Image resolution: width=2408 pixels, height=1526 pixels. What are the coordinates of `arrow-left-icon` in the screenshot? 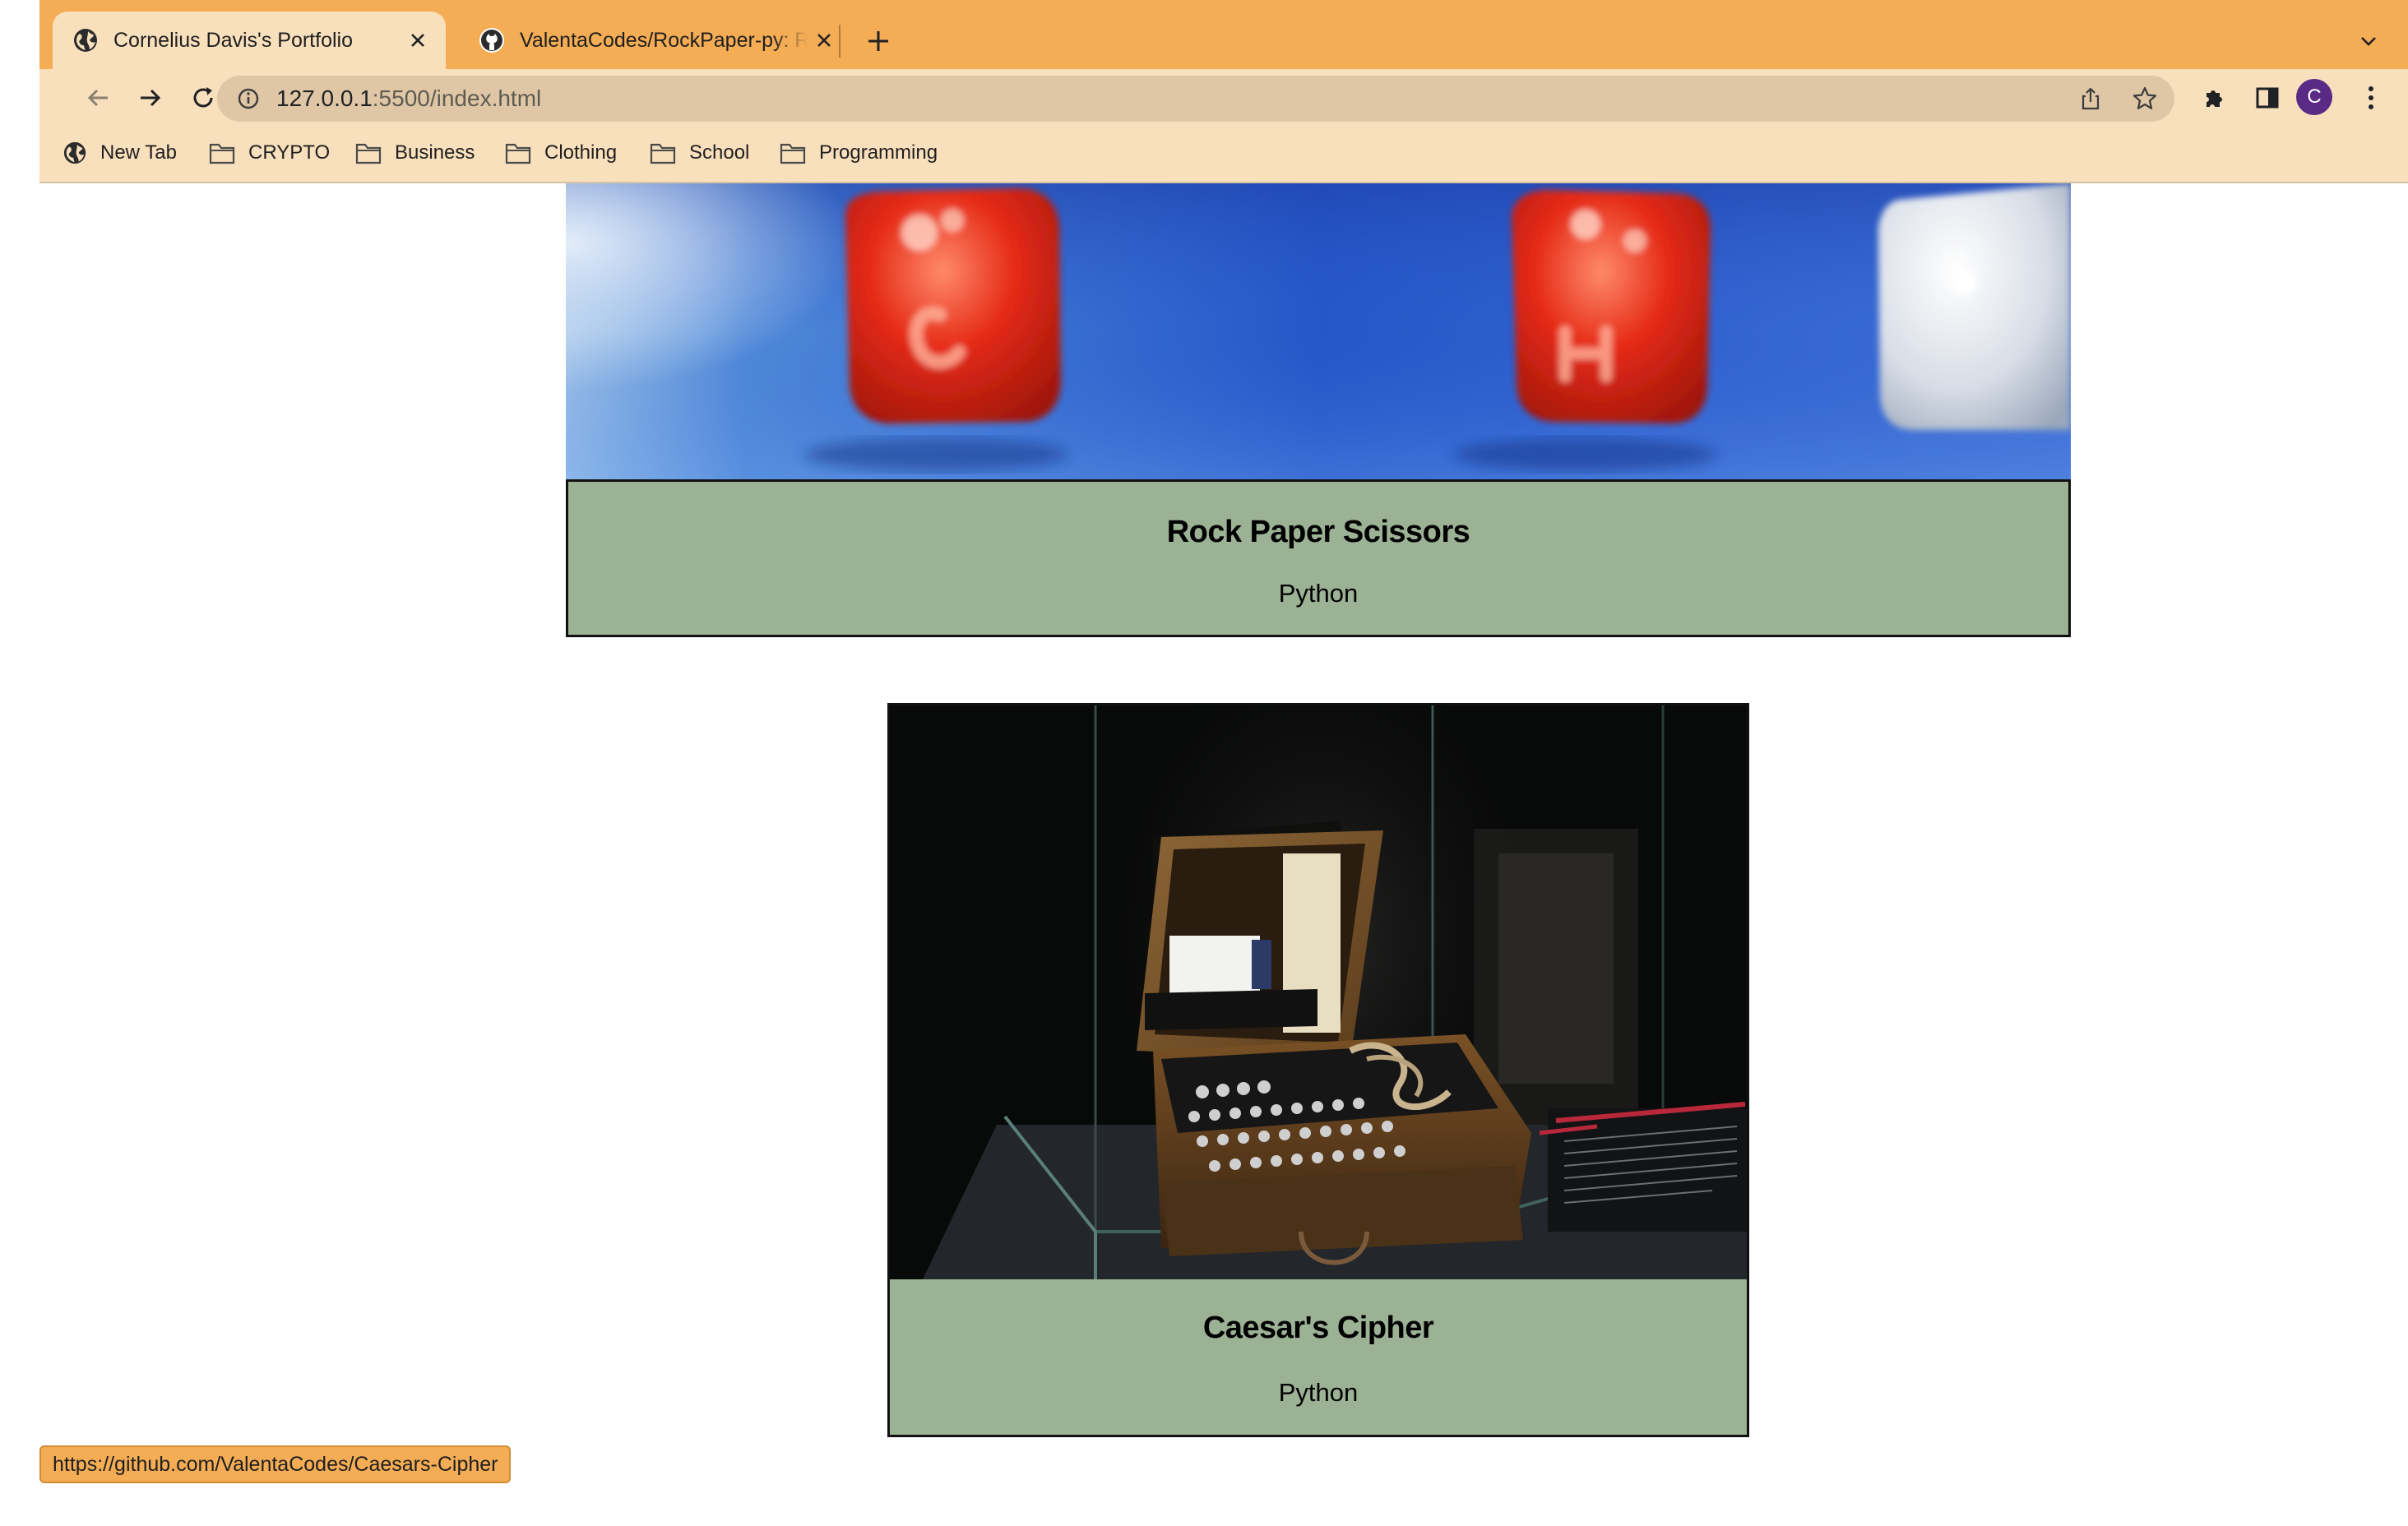 It's located at (97, 98).